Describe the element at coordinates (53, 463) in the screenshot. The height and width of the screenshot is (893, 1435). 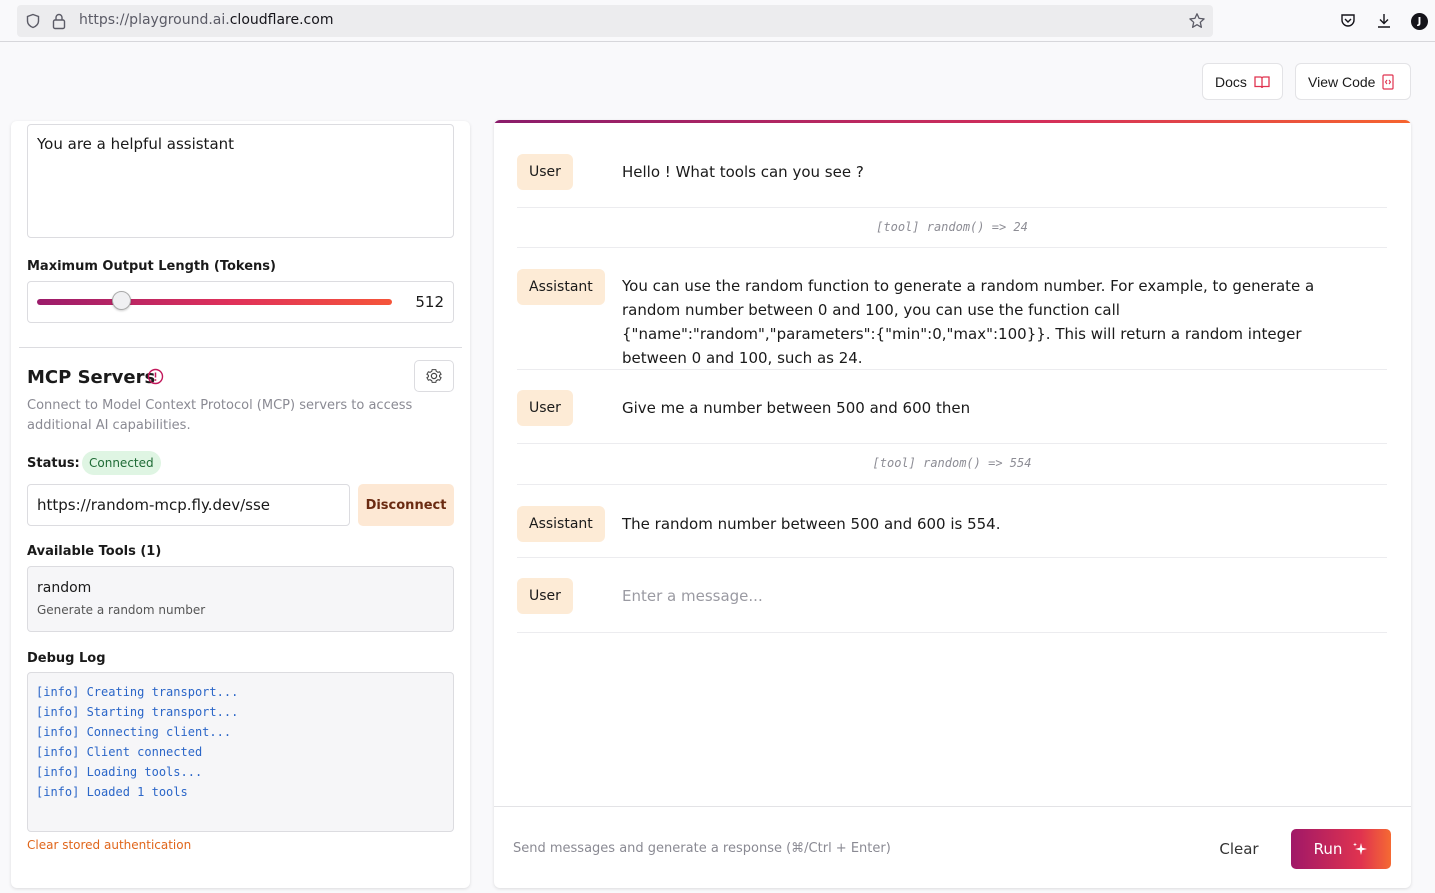
I see `status-label: Status:` at that location.